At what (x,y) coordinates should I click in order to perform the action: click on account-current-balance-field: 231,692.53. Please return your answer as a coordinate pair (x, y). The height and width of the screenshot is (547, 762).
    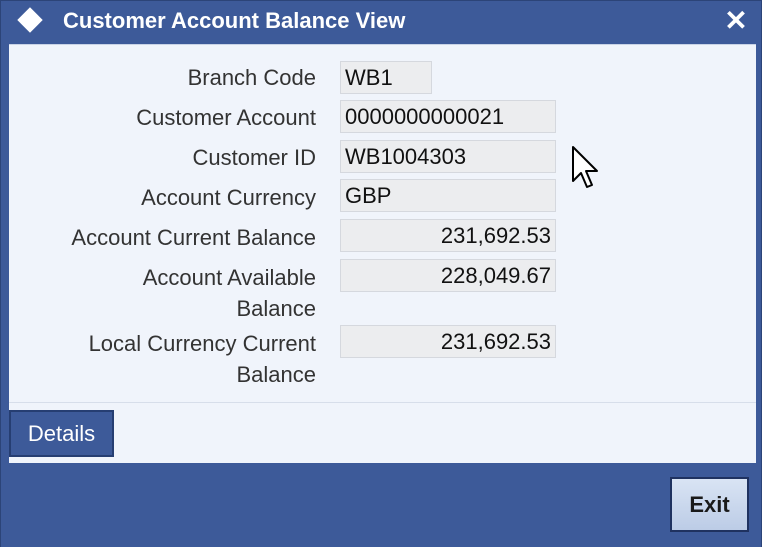
    Looking at the image, I should click on (448, 235).